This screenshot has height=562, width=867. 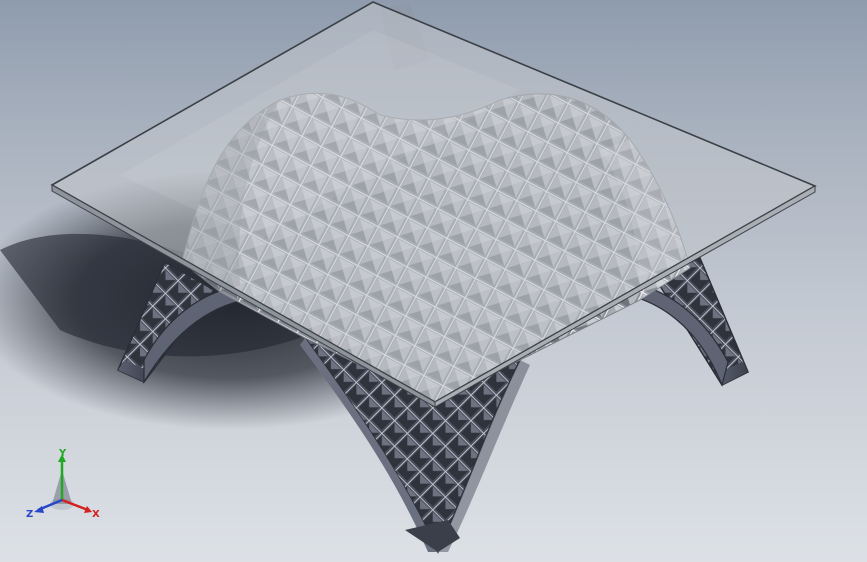 I want to click on y-axis-label: Y, so click(x=62, y=453).